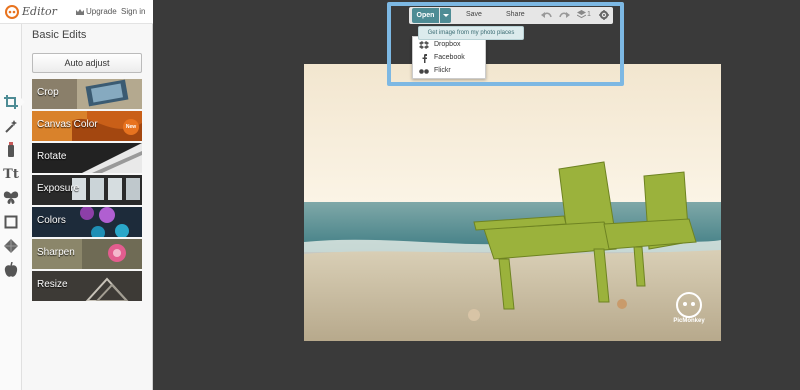 The image size is (800, 390). I want to click on layers-button: 1, so click(584, 14).